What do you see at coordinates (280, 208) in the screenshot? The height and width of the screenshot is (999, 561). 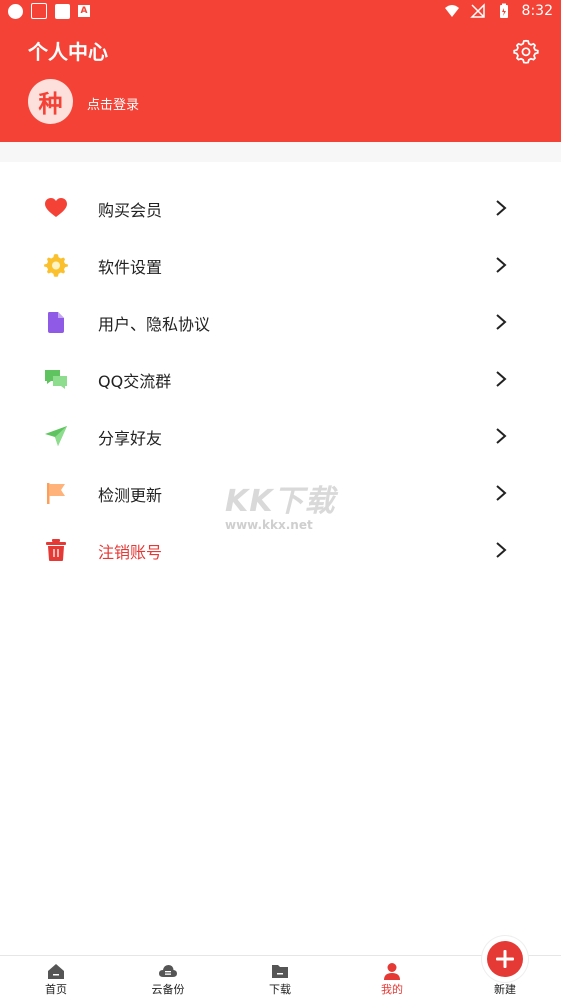 I see `menu-item-buy-vip: 购买会员` at bounding box center [280, 208].